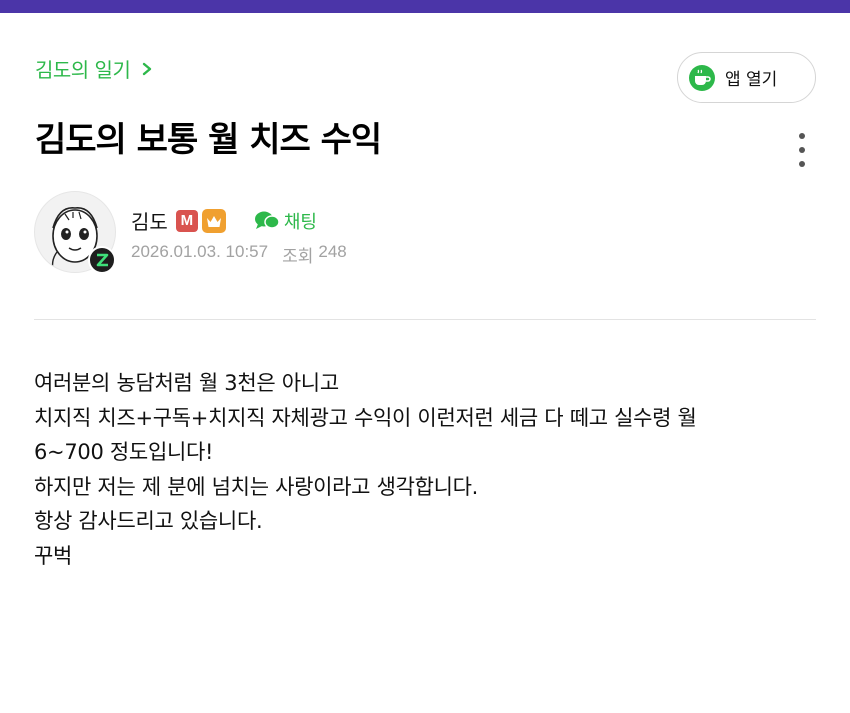  I want to click on body-line: 여러분의 농담처럼 월 3천은 아니고, so click(186, 383).